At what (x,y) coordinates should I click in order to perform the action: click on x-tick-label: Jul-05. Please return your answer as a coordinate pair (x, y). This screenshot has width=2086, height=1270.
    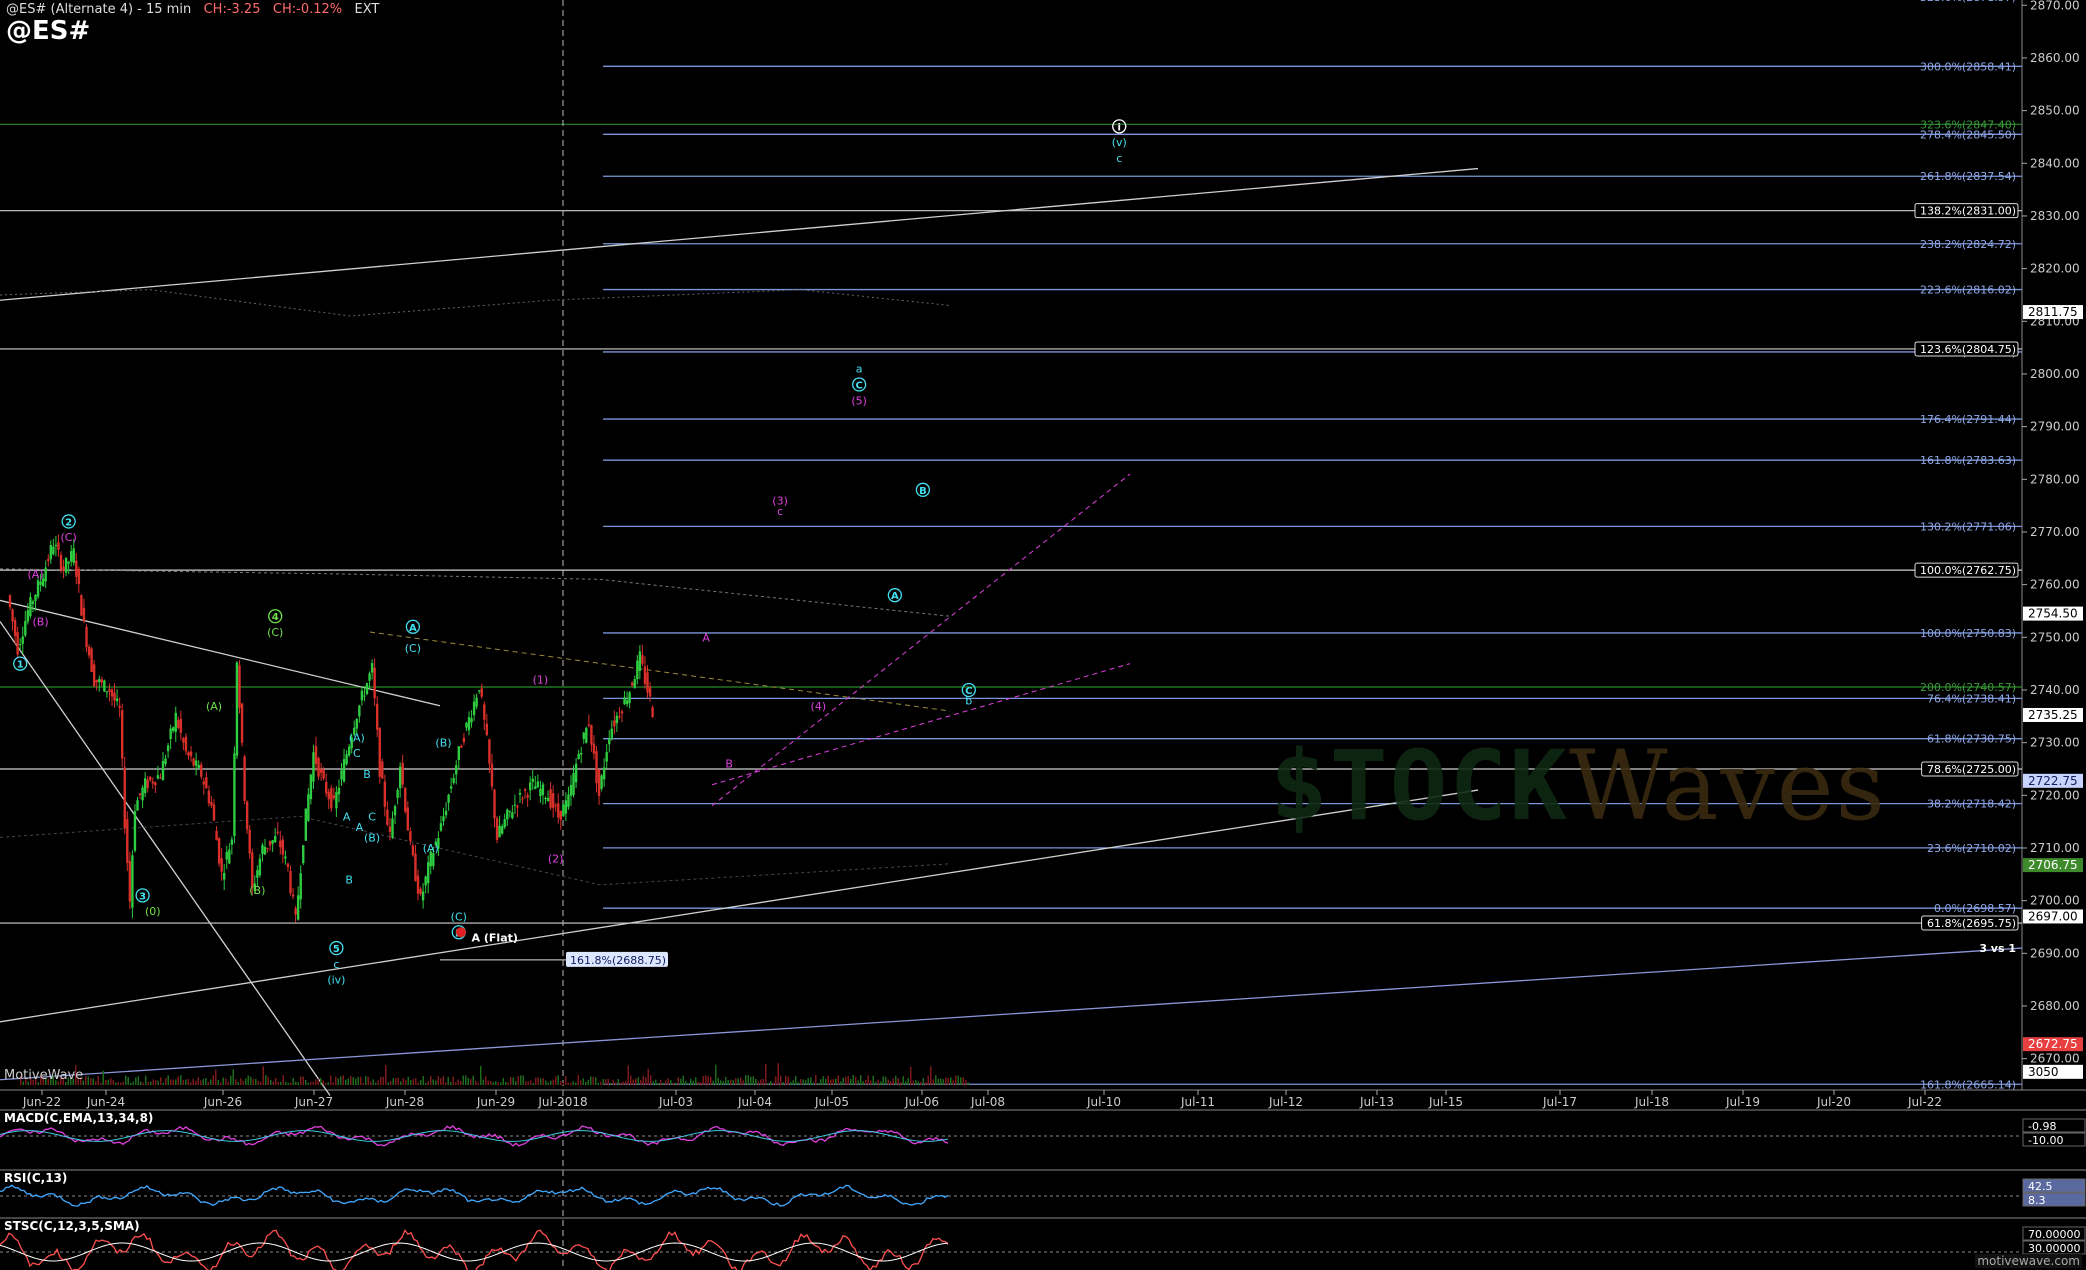
    Looking at the image, I should click on (831, 1102).